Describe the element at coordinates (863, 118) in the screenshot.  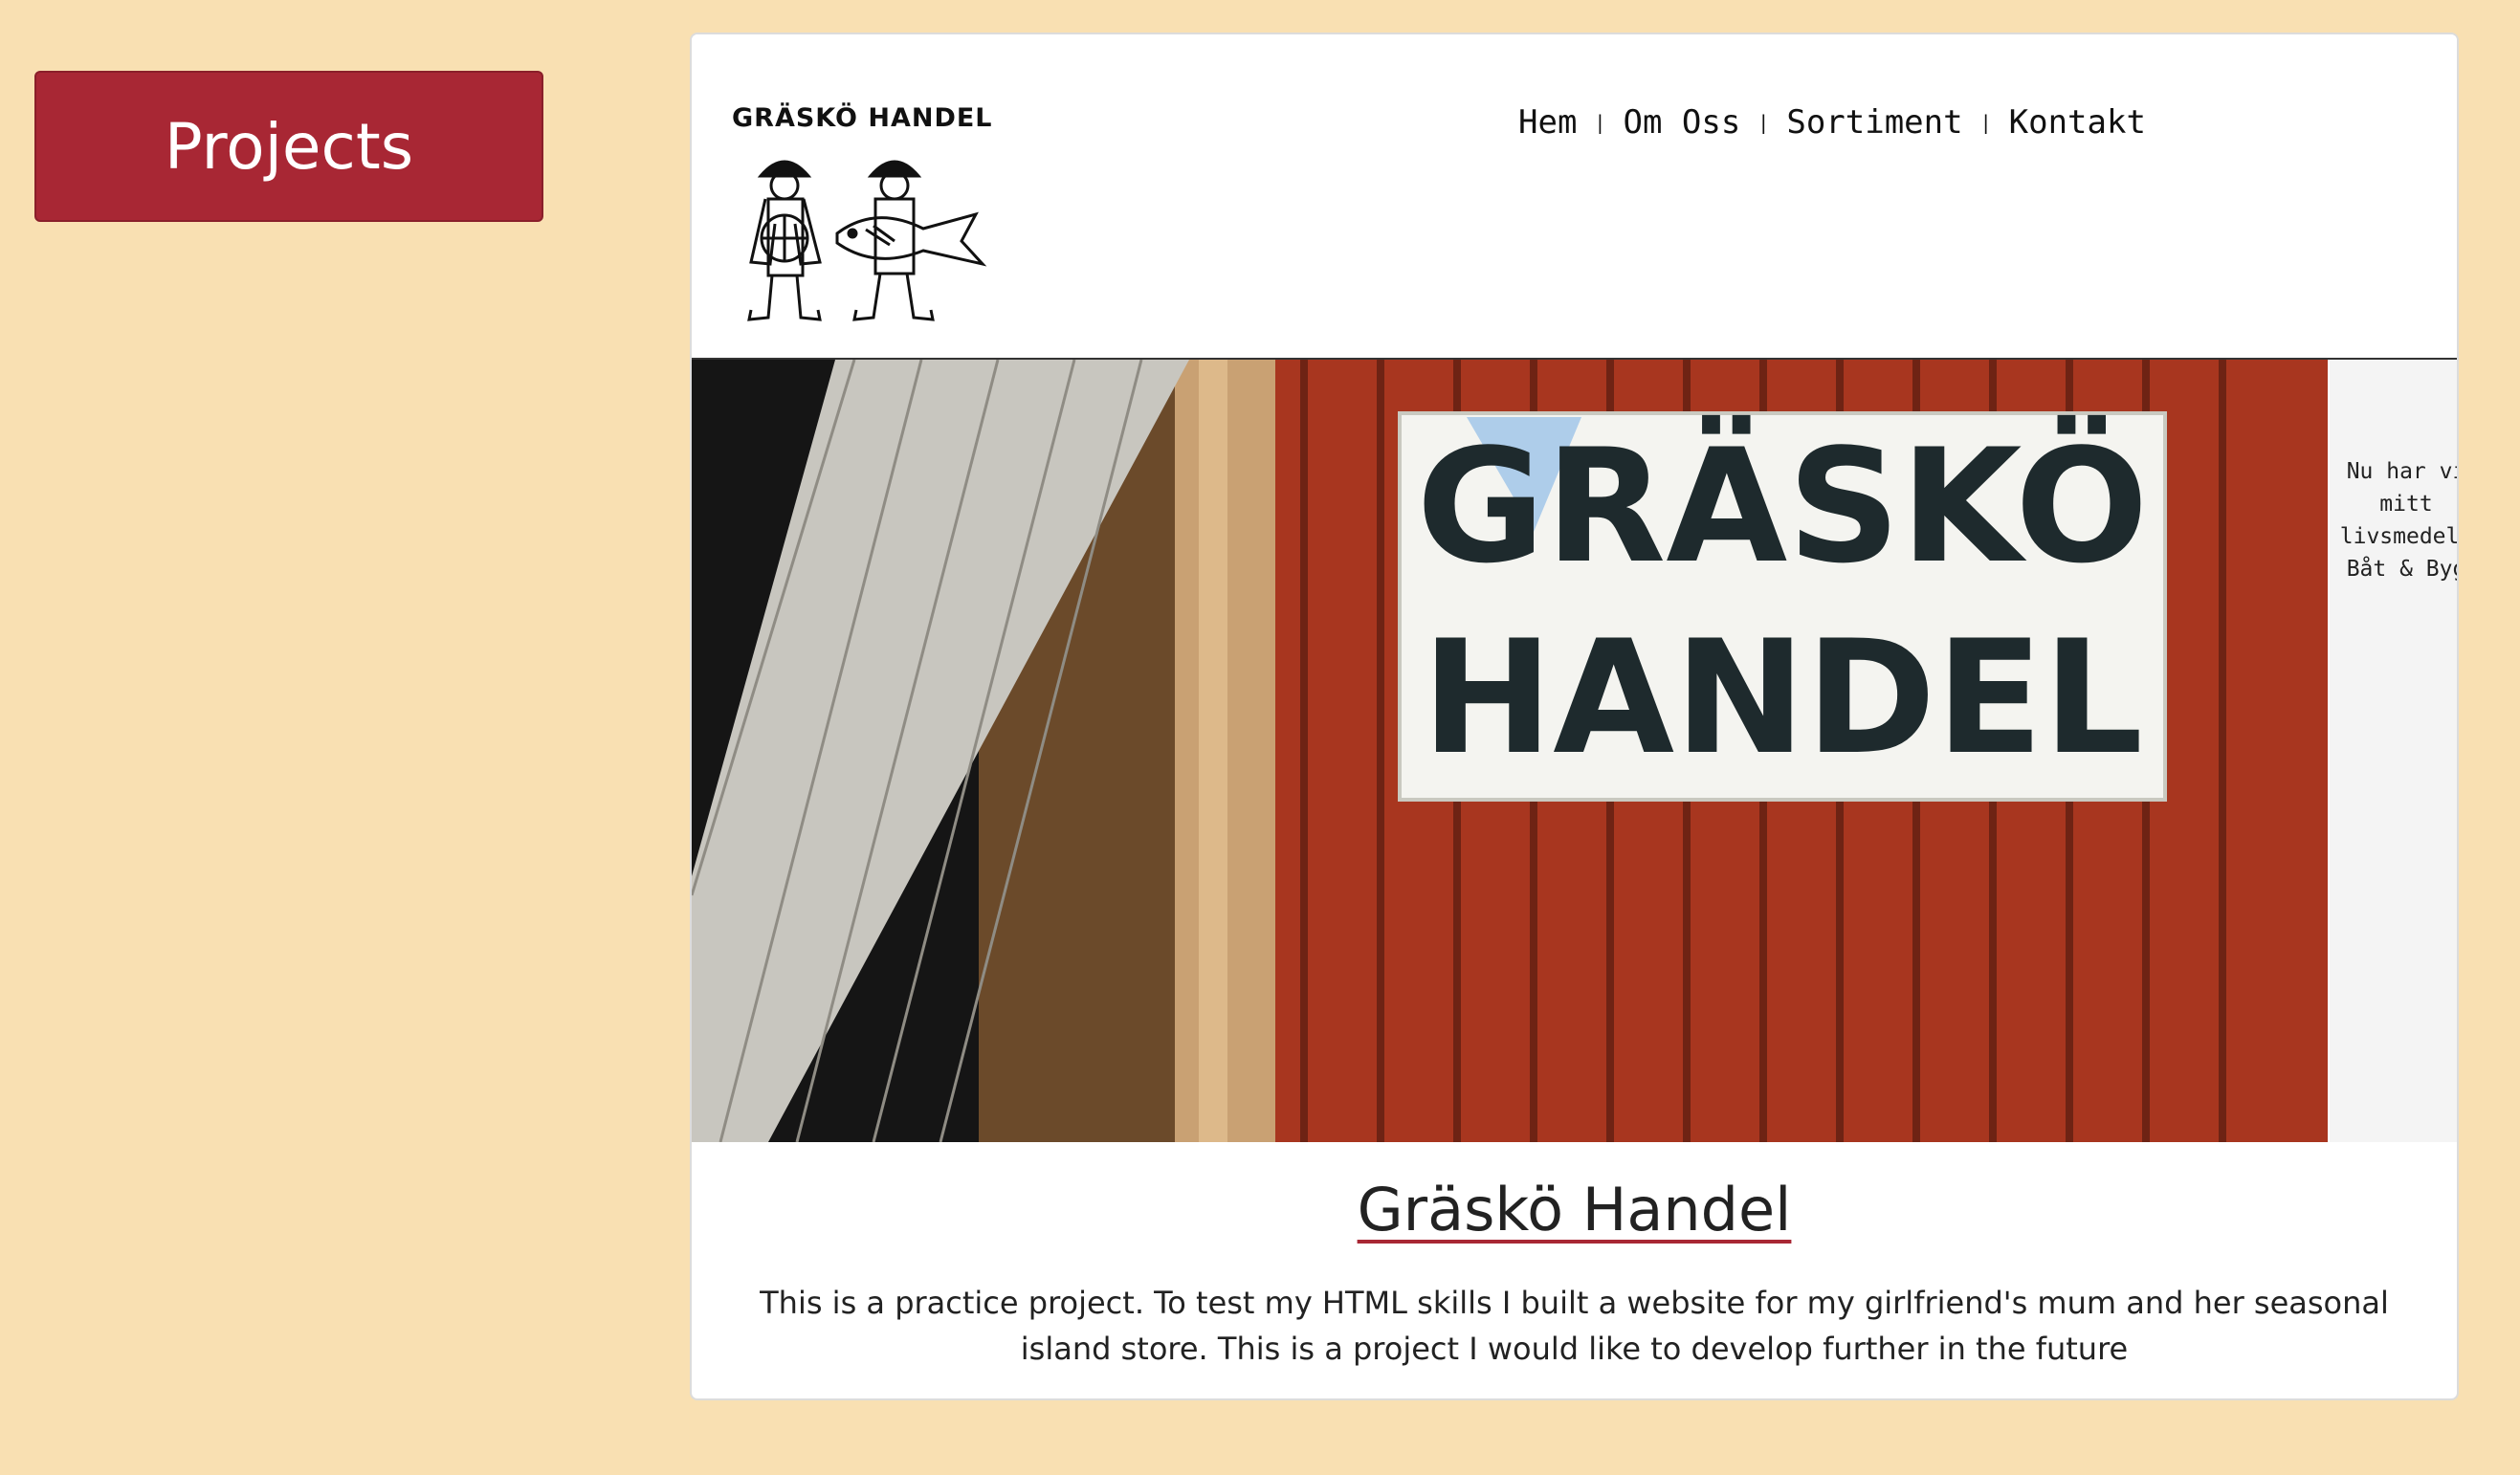
I see `logo-text: GRÄSKÖ HANDEL` at that location.